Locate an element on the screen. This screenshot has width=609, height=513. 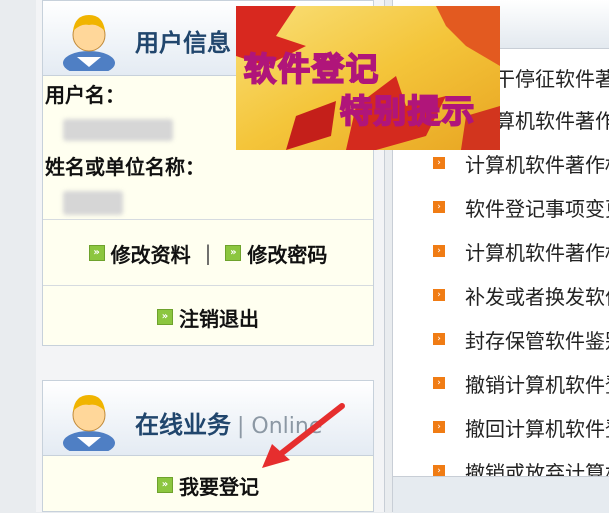
edit-profile-label: 修改资料 is located at coordinates (150, 254).